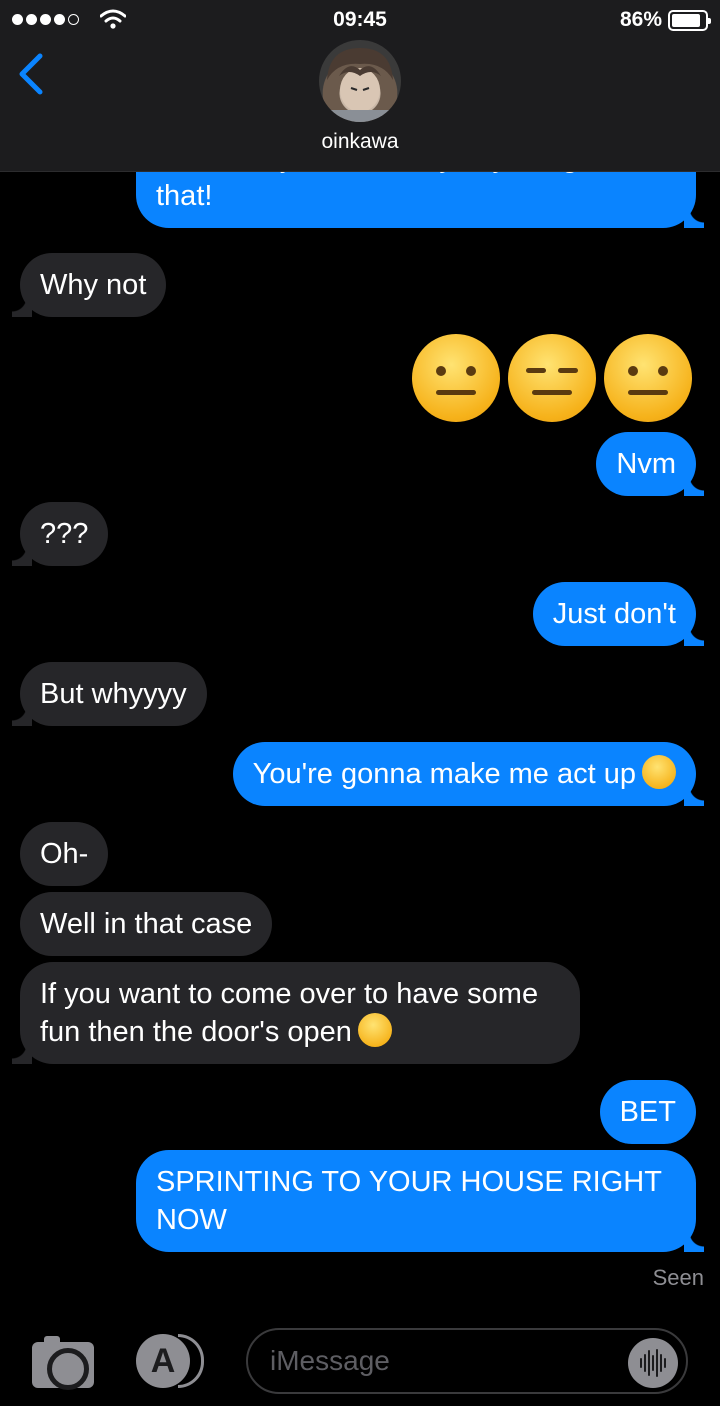  Describe the element at coordinates (146, 924) in the screenshot. I see `message-bubble-incoming: Well in that case` at that location.